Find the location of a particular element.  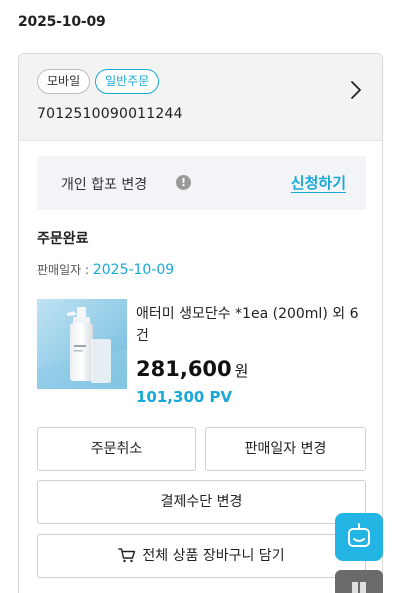

menu-icon is located at coordinates (359, 587).